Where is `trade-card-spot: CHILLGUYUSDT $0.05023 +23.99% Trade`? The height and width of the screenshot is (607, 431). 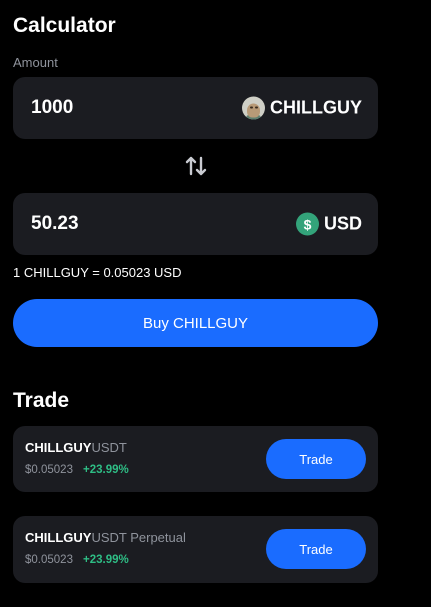 trade-card-spot: CHILLGUYUSDT $0.05023 +23.99% Trade is located at coordinates (195, 459).